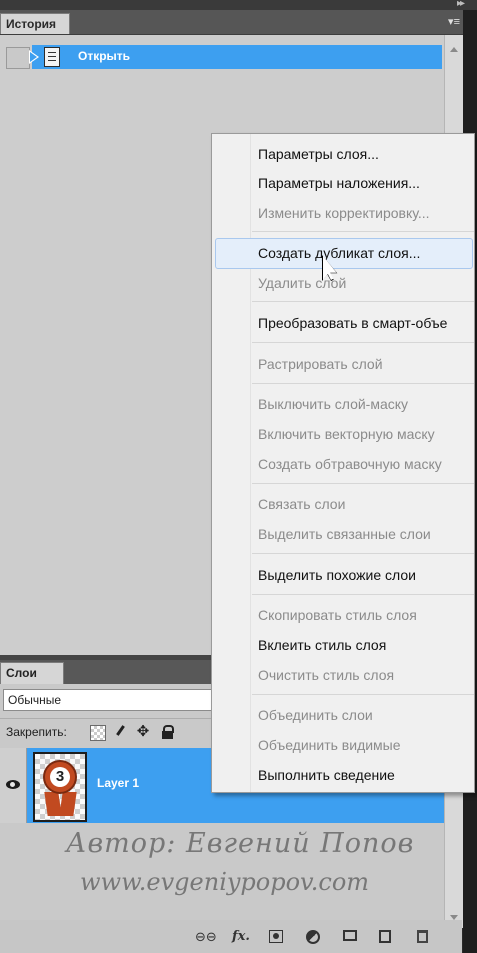 Image resolution: width=477 pixels, height=953 pixels. I want to click on tab-history: История, so click(35, 23).